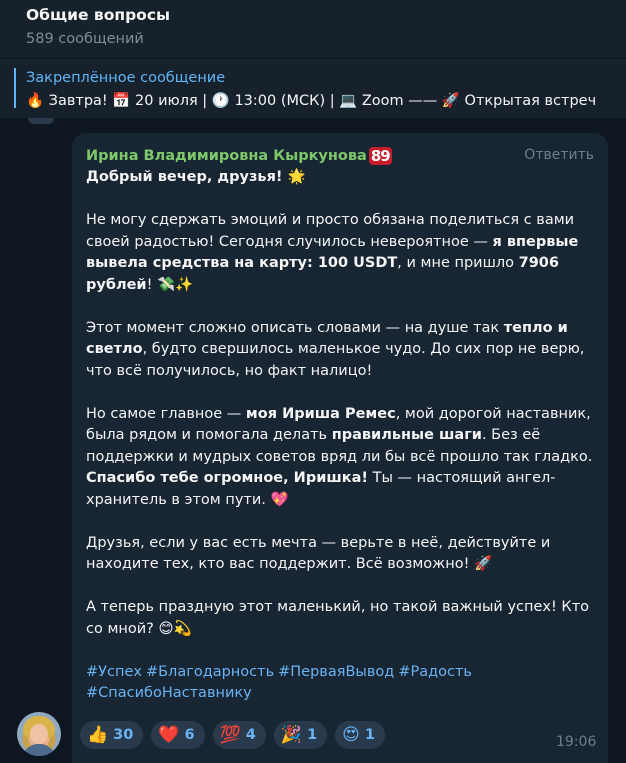 The image size is (626, 763). I want to click on heart-eyes-icon: 😍, so click(351, 735).